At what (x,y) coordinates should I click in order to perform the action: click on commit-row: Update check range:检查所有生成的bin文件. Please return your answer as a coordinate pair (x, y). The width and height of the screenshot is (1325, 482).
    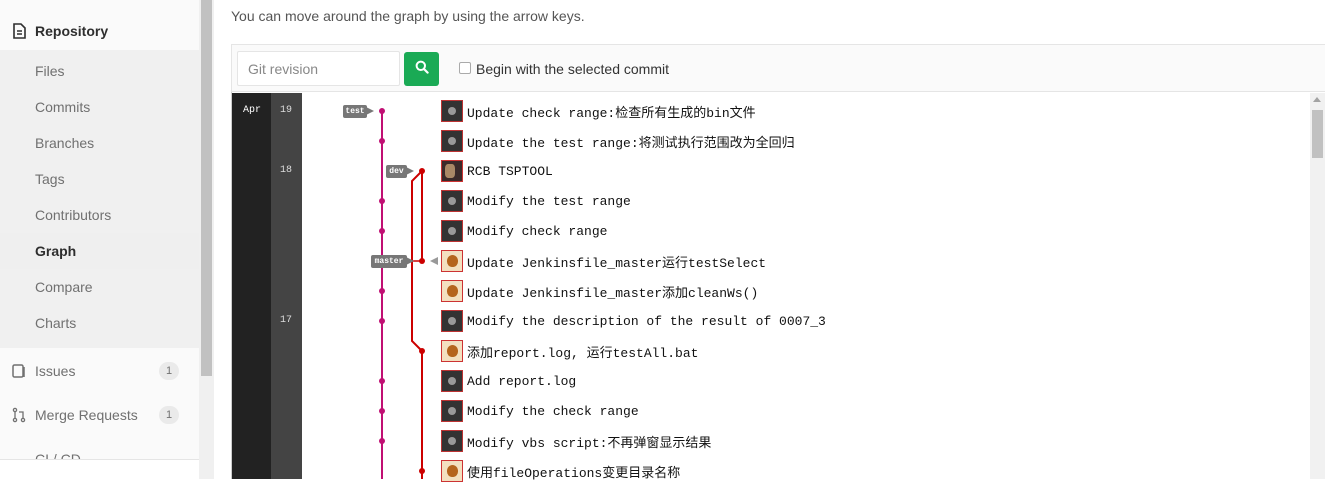
    Looking at the image, I should click on (598, 111).